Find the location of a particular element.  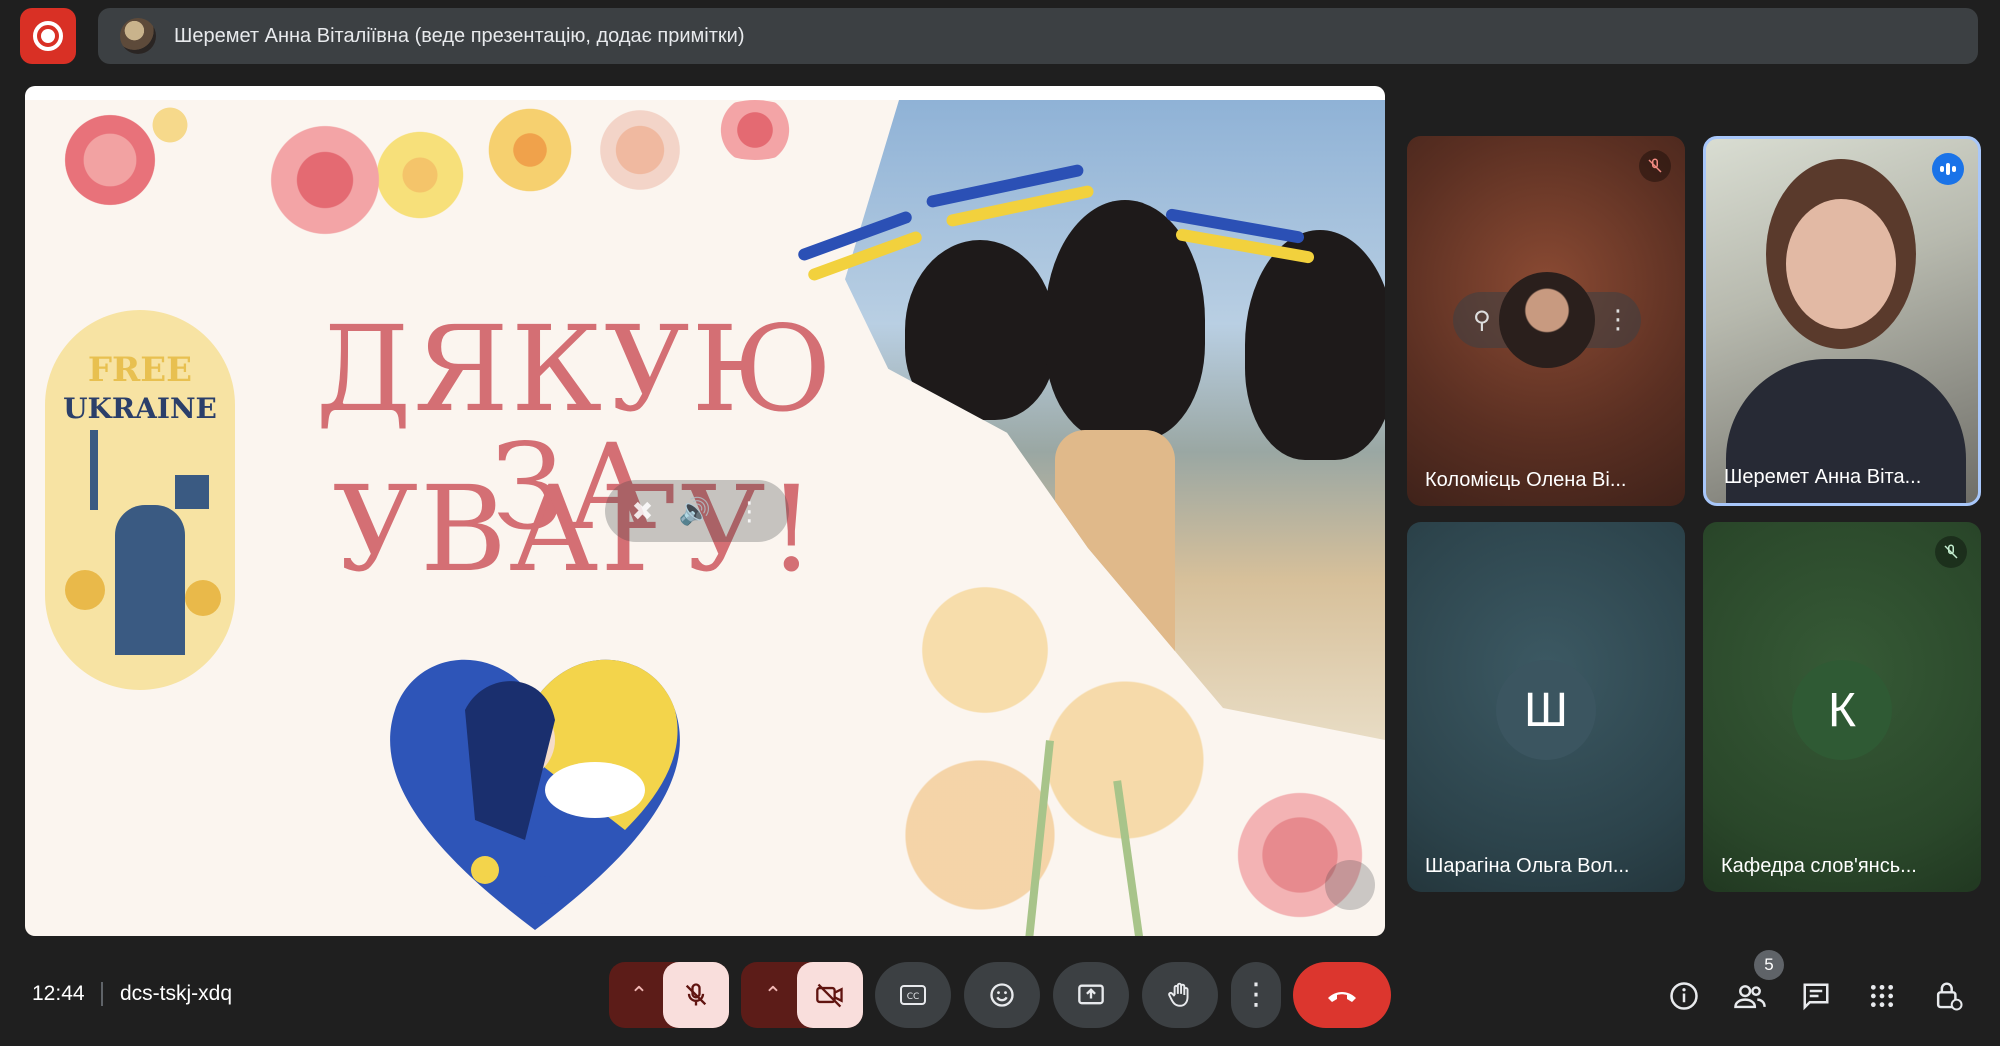

lock-person-icon is located at coordinates (1949, 996).